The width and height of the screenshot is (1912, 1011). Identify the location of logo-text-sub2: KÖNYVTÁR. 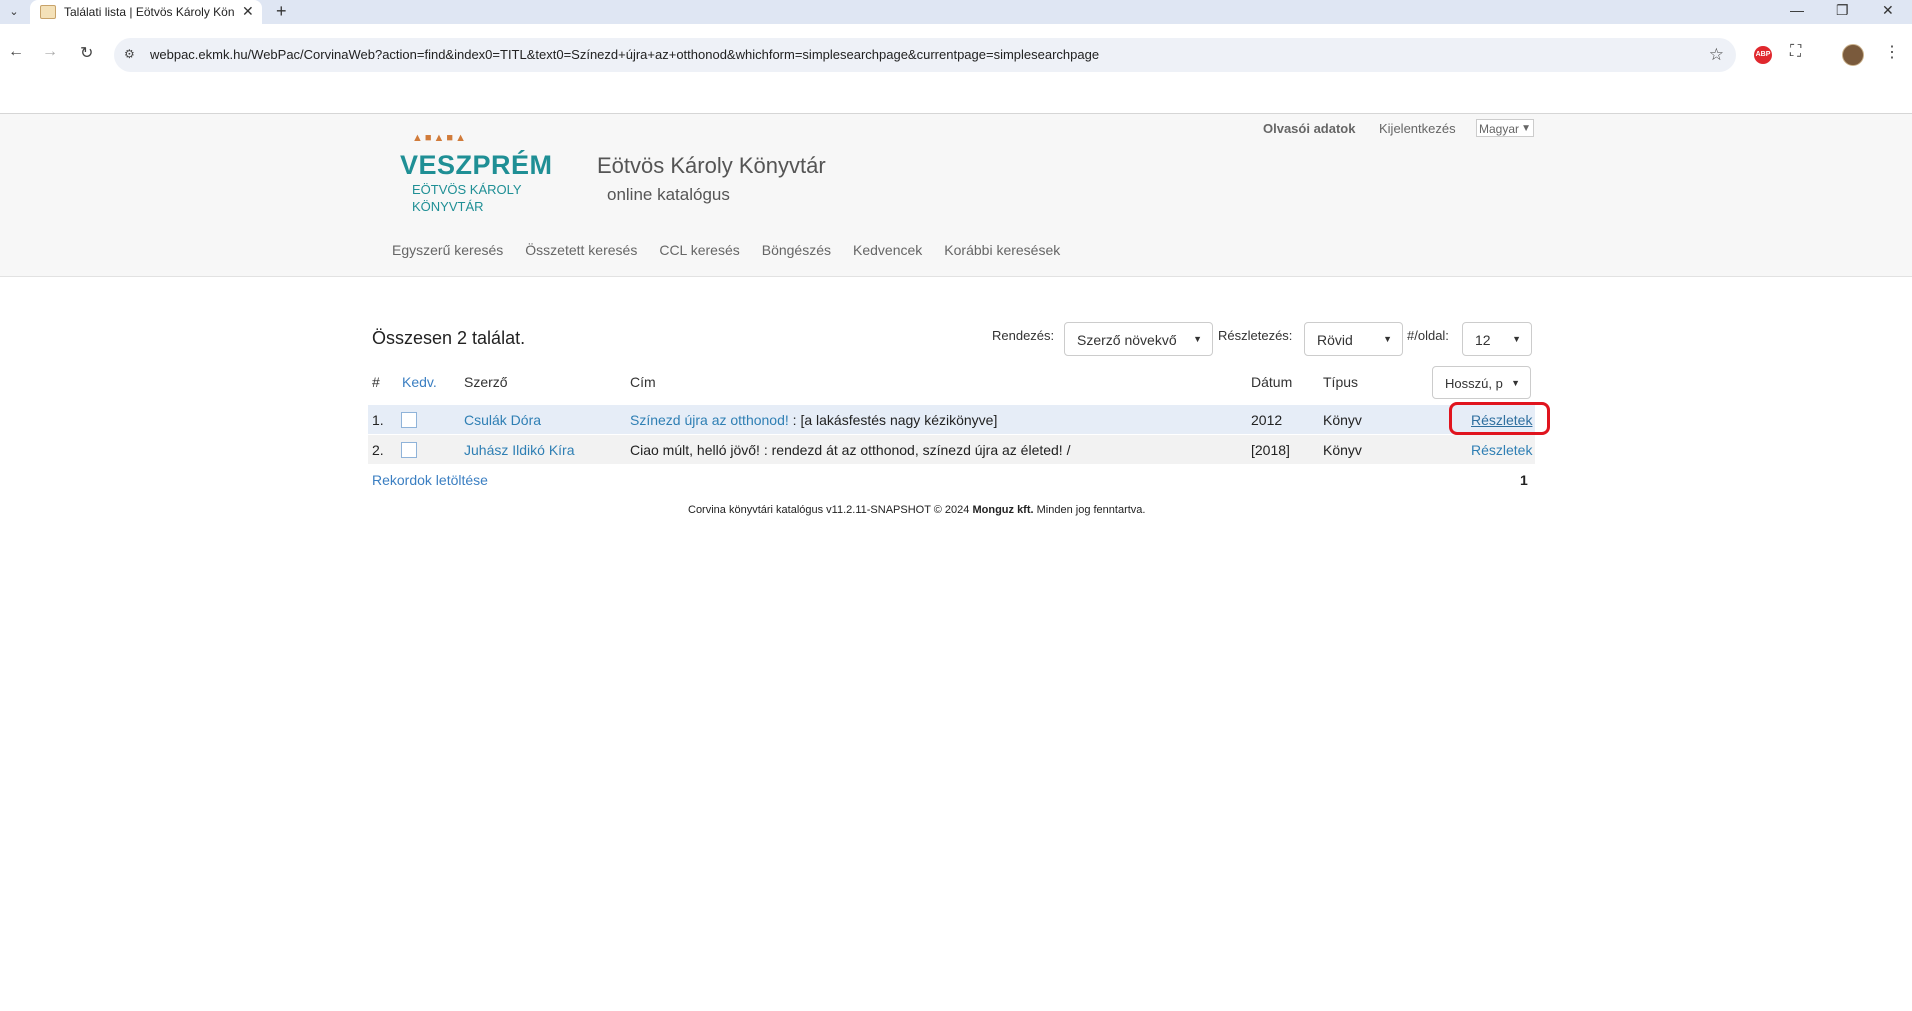
(448, 206).